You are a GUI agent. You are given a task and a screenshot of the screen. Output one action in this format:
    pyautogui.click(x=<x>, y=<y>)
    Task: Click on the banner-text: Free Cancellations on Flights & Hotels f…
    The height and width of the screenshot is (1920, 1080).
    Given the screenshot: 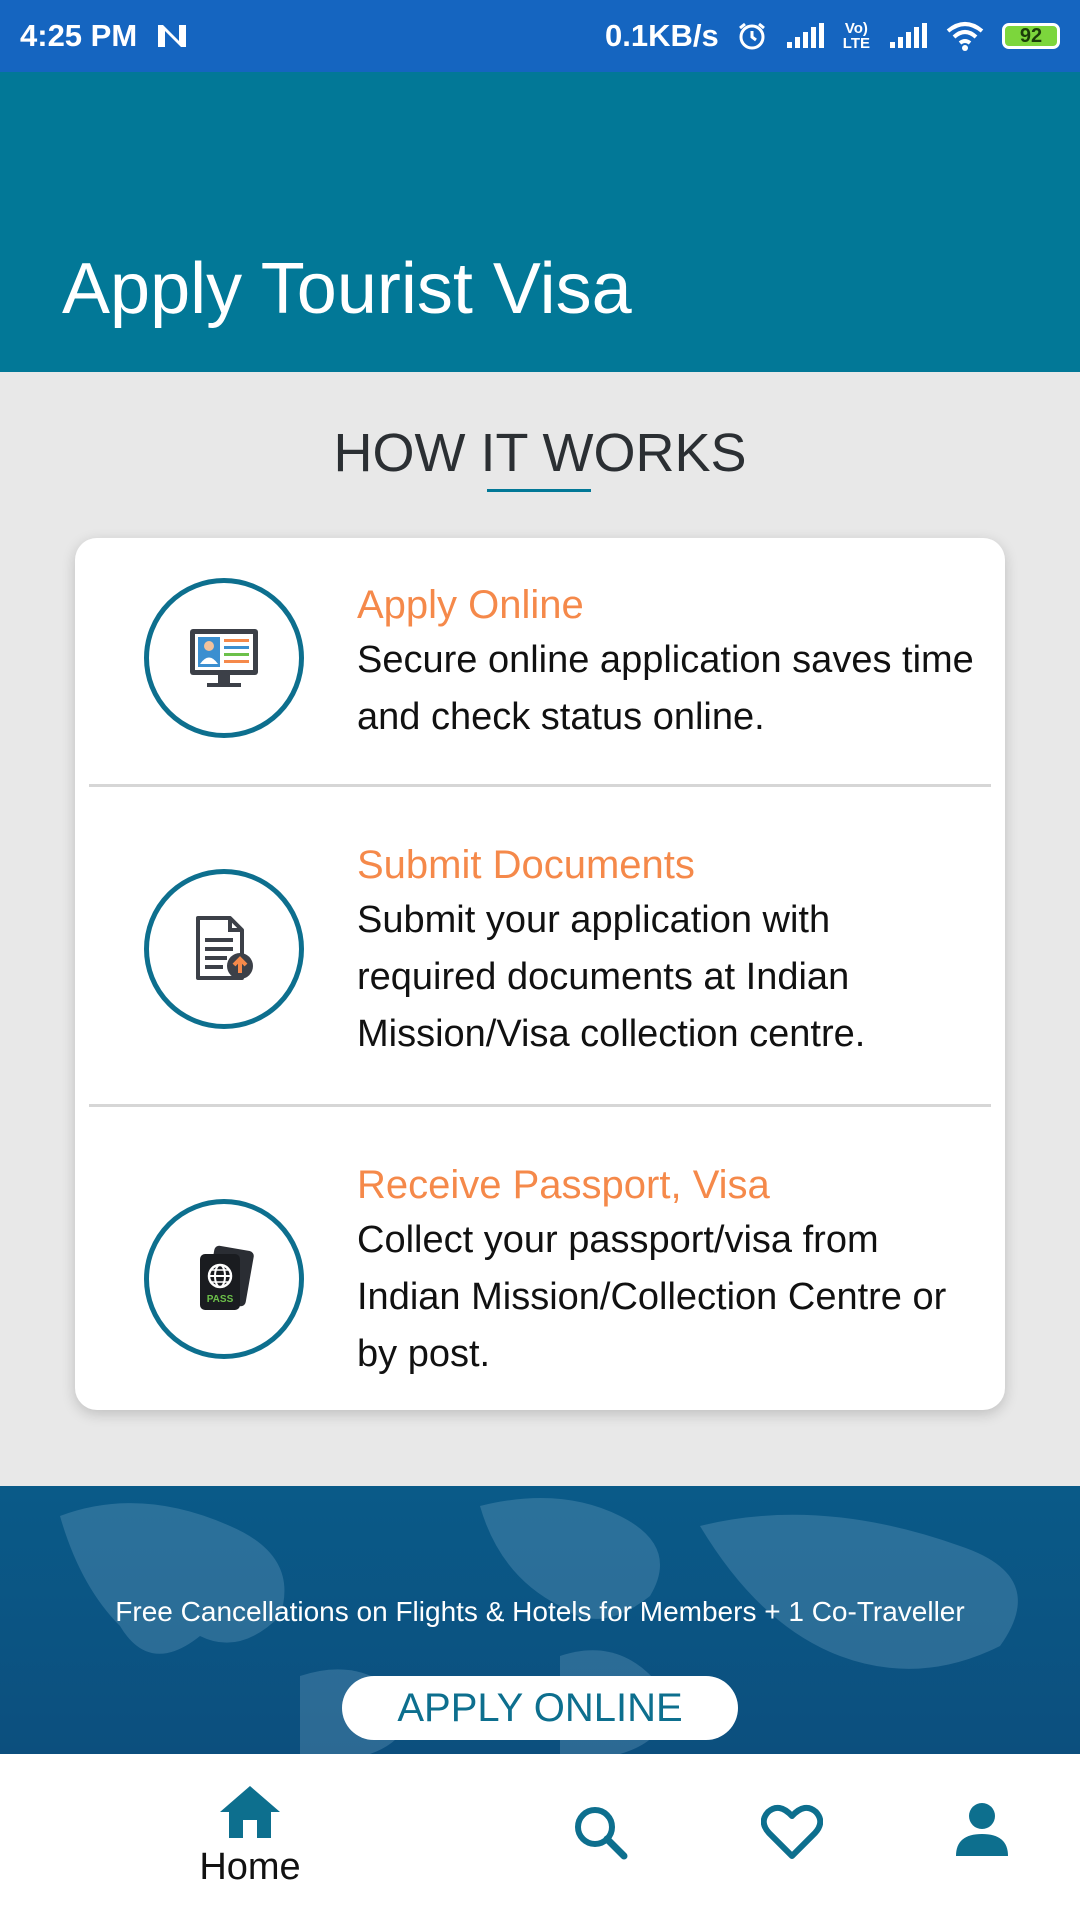 What is the action you would take?
    pyautogui.click(x=540, y=1611)
    